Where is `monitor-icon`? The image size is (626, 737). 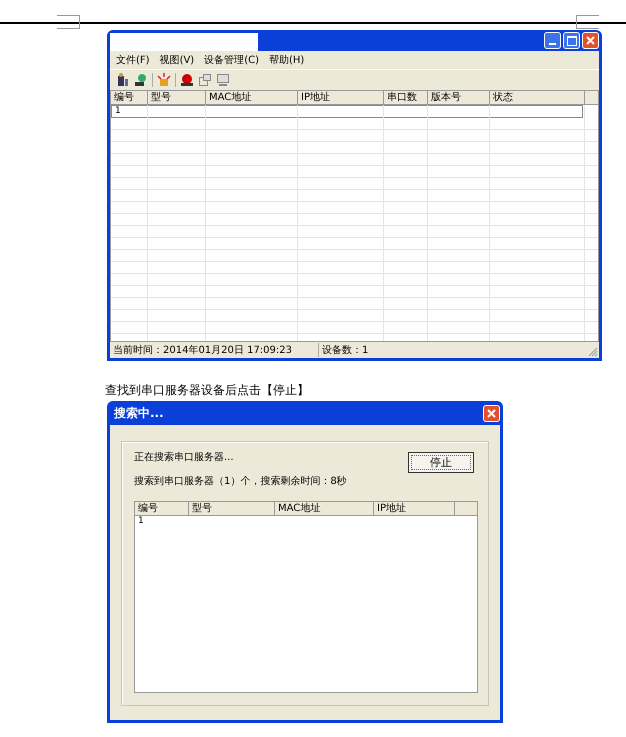 monitor-icon is located at coordinates (223, 80).